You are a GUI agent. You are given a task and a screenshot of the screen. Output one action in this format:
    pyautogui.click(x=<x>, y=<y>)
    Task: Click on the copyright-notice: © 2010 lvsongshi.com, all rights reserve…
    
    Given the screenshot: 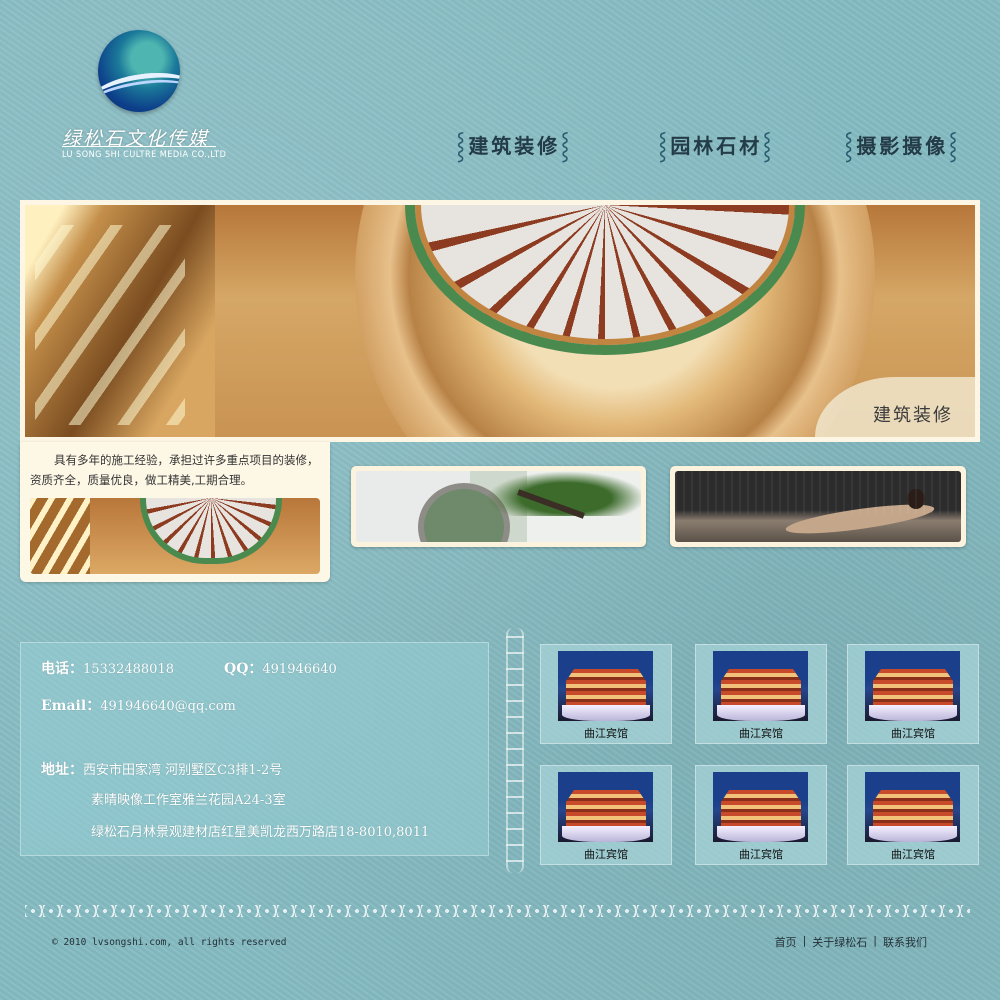 What is the action you would take?
    pyautogui.click(x=169, y=942)
    